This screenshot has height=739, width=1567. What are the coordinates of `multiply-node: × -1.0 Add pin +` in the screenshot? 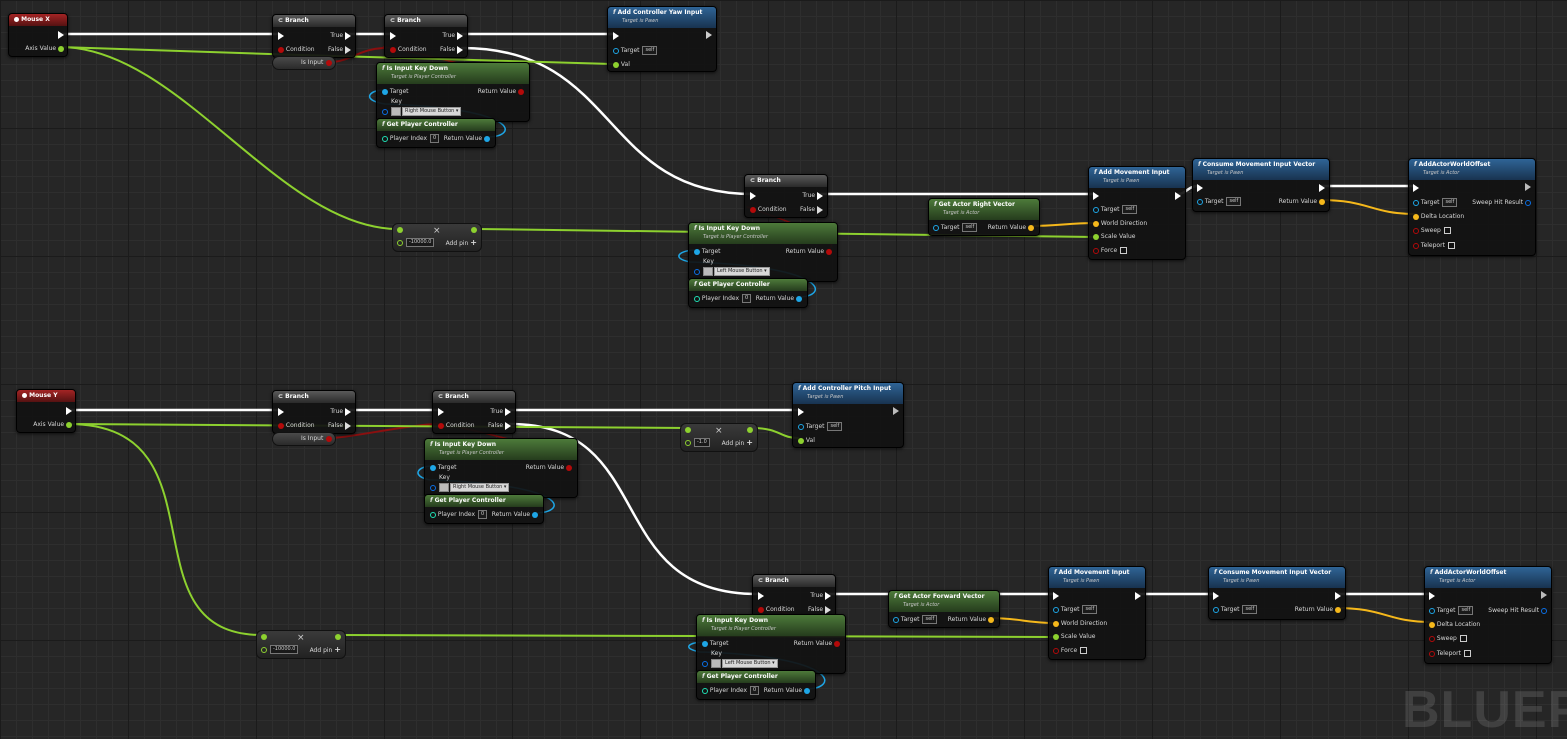 It's located at (719, 437).